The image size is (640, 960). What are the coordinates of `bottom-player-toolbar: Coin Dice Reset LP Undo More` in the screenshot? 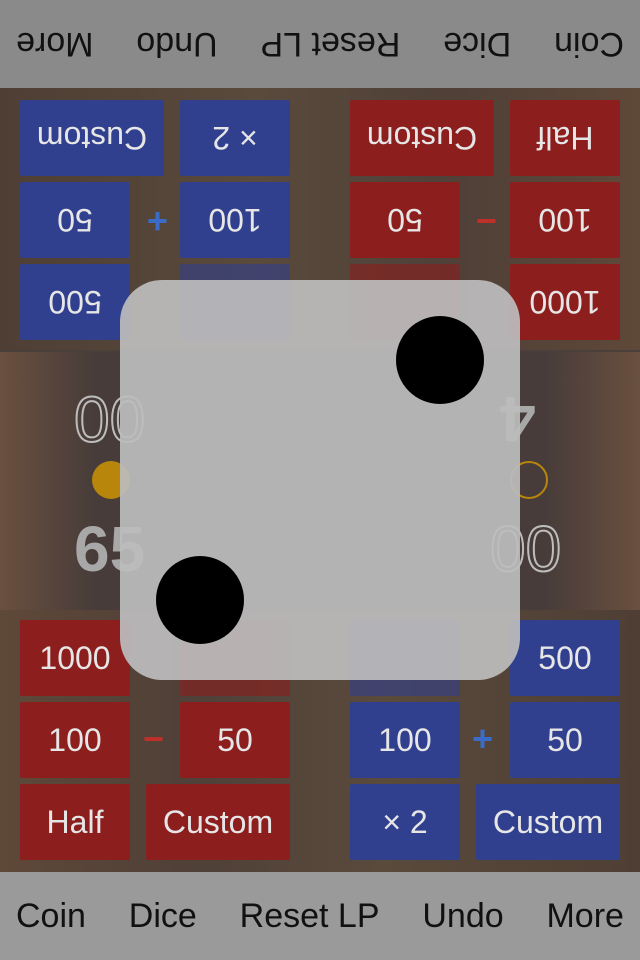 It's located at (320, 916).